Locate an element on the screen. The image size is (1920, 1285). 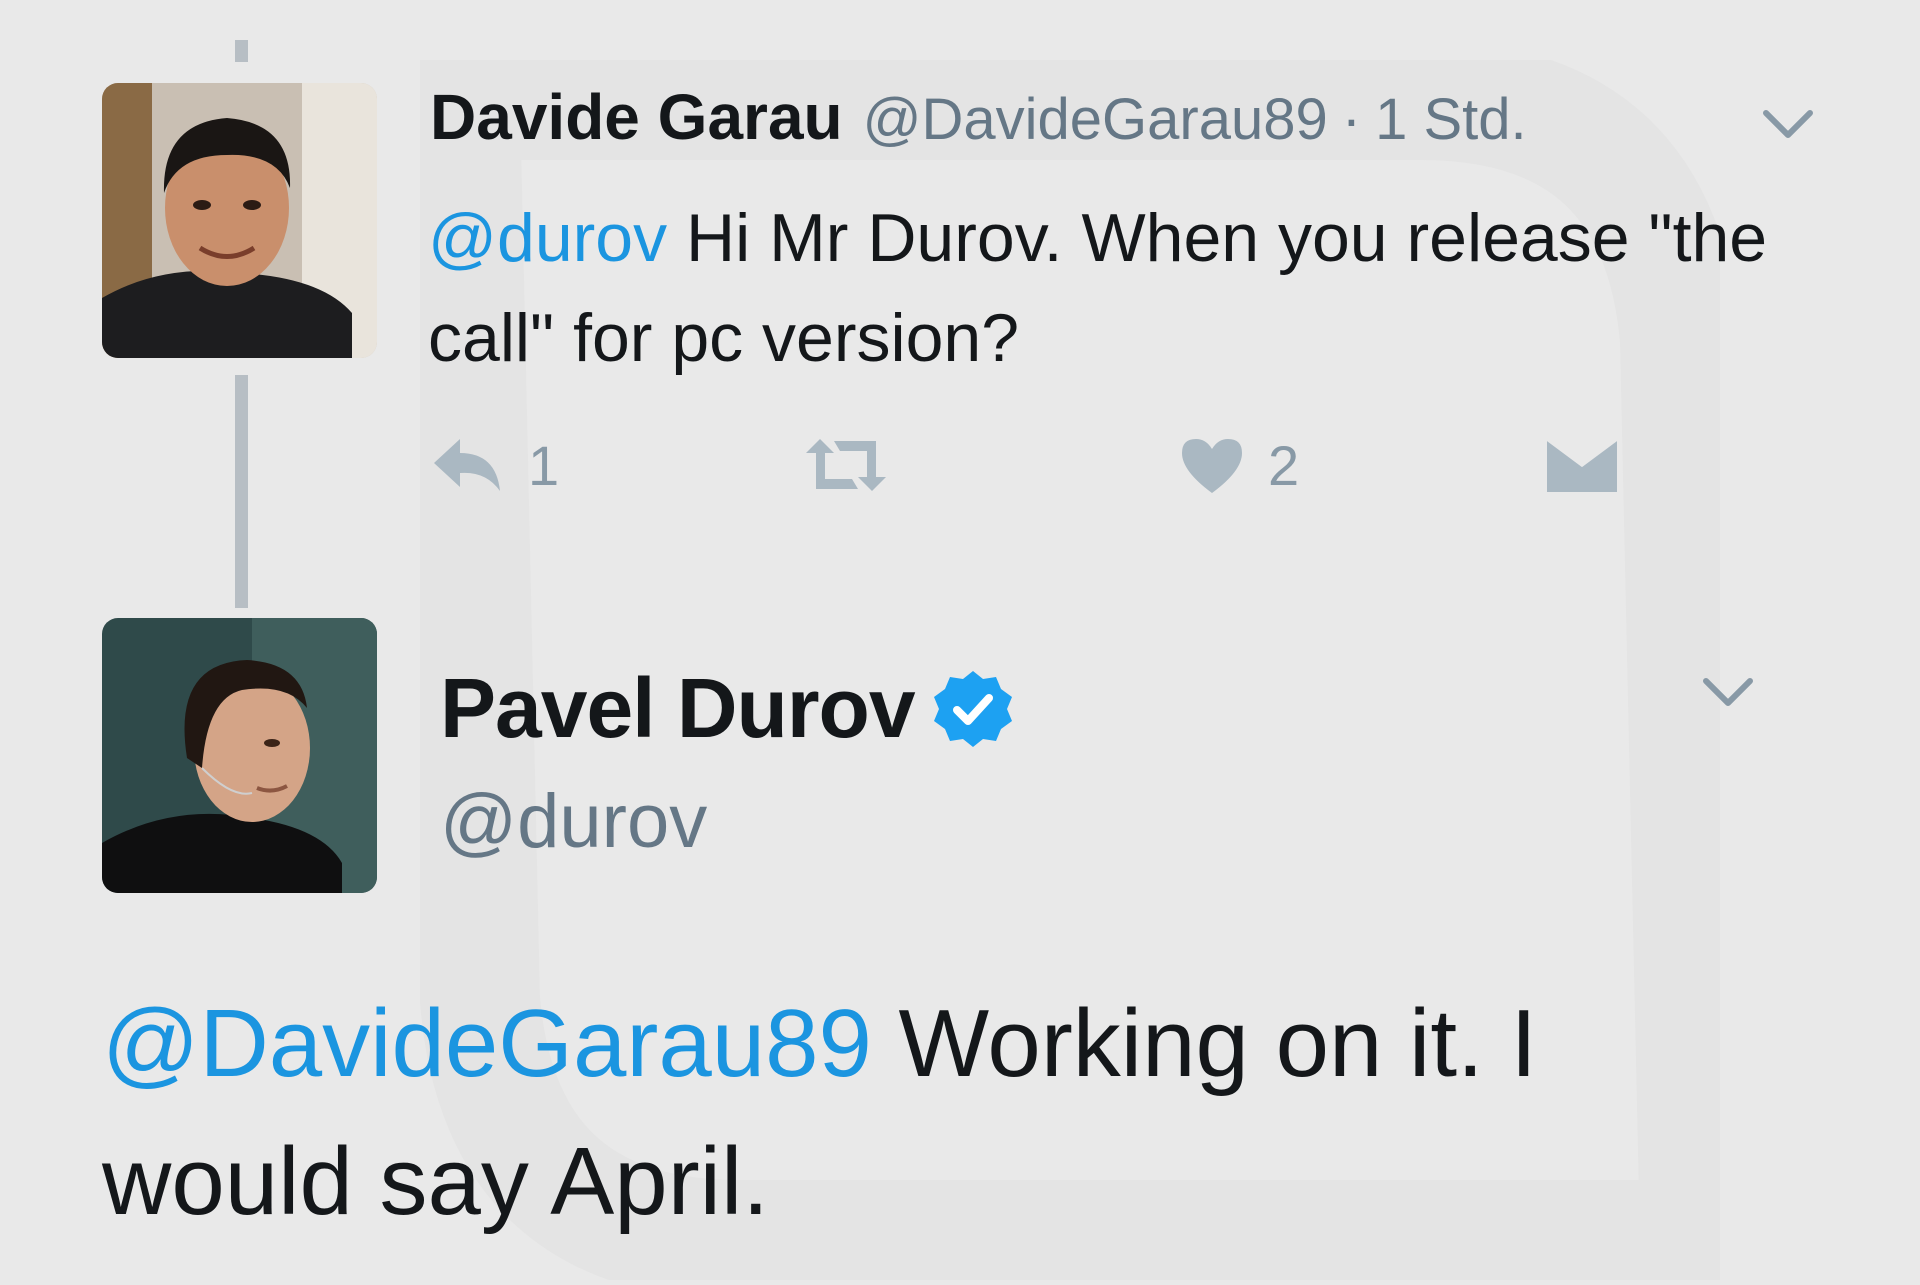
reply-button: 1 is located at coordinates (494, 465).